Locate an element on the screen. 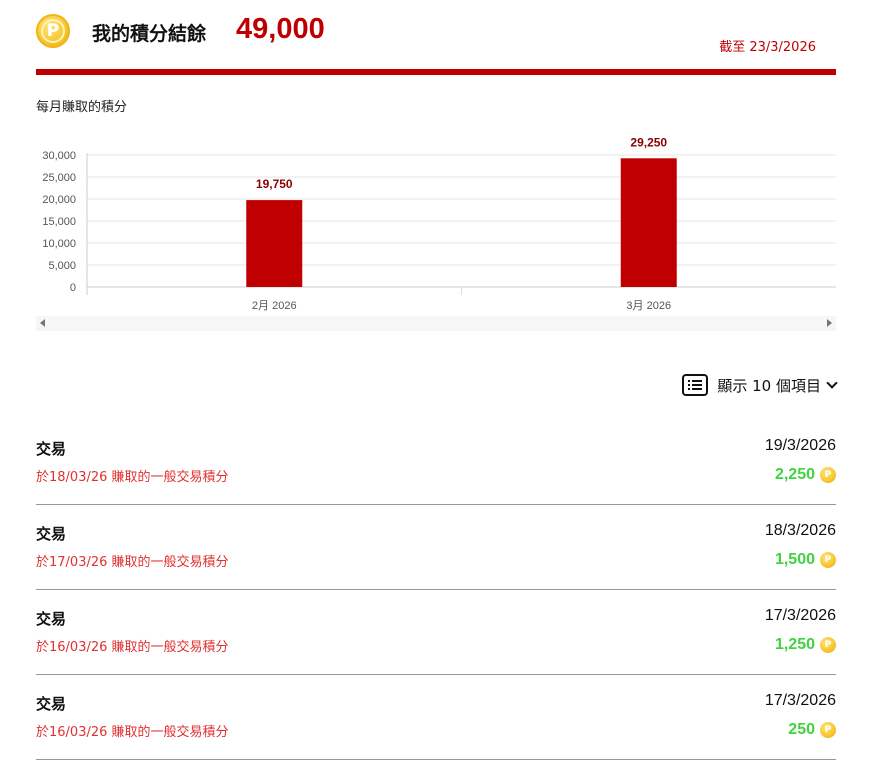 The height and width of the screenshot is (771, 878). y-tick-label: 30,000 is located at coordinates (59, 156).